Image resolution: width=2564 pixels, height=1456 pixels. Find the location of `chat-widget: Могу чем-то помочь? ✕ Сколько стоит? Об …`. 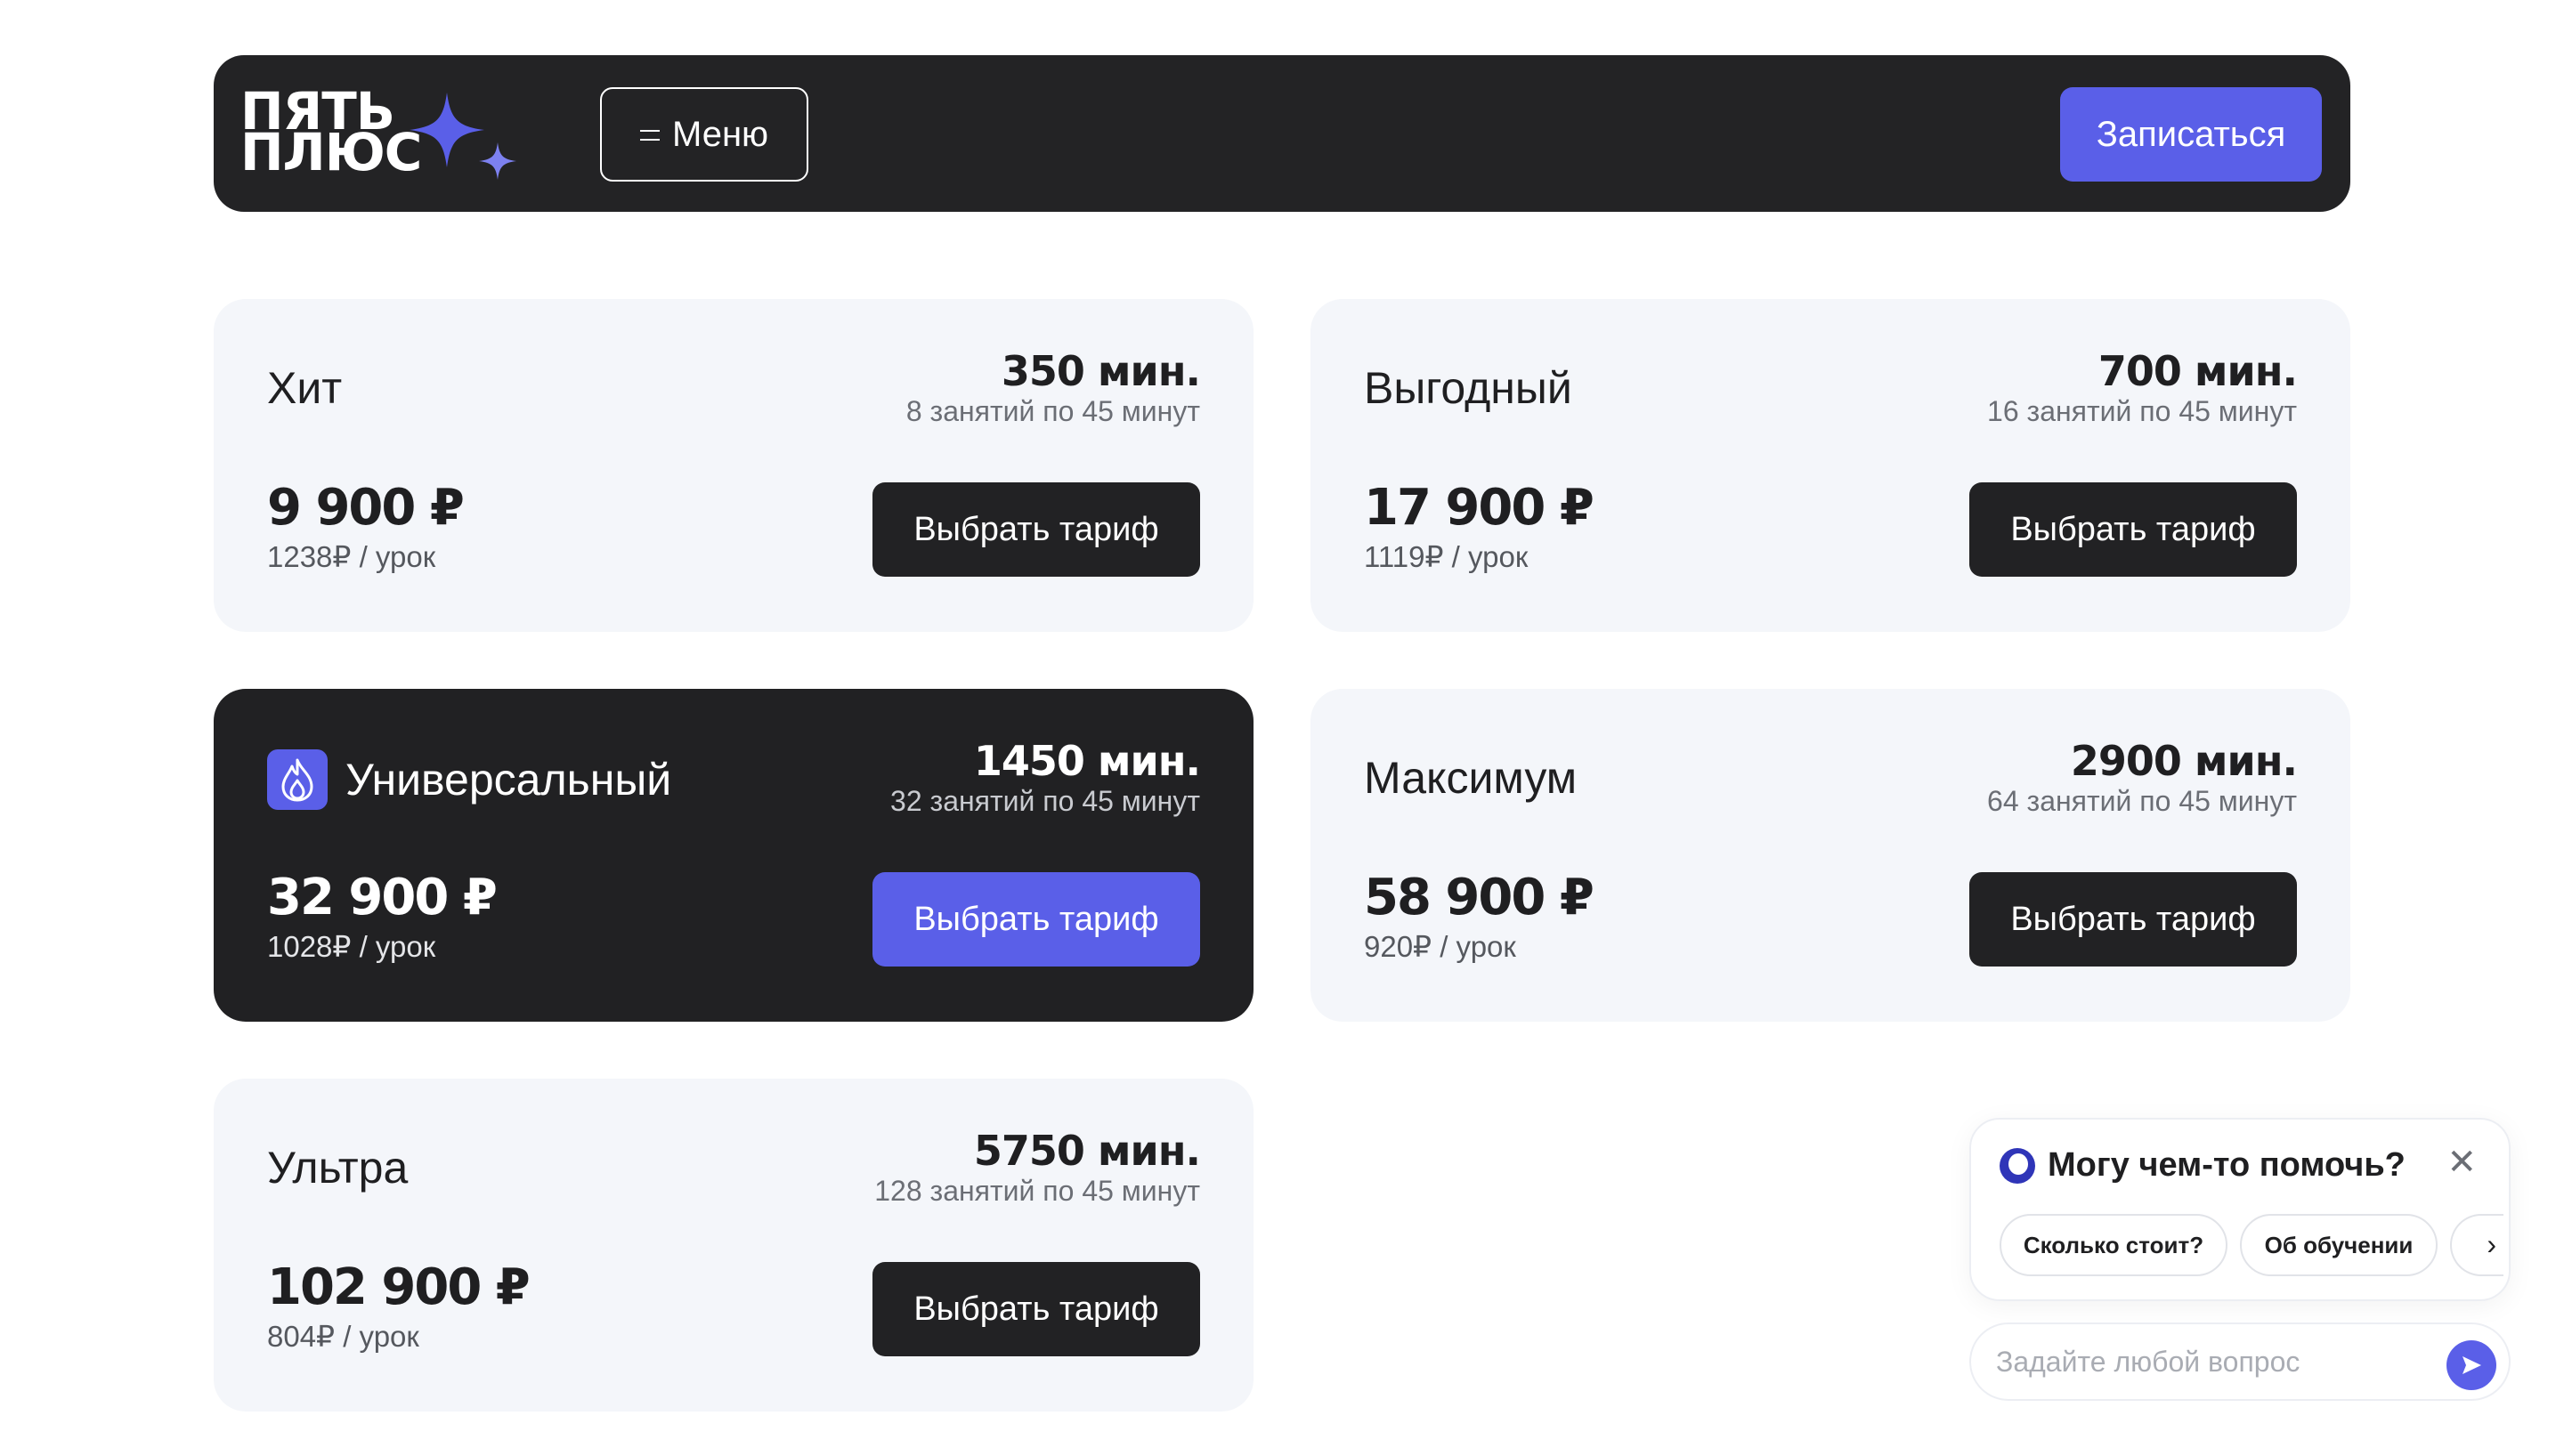

chat-widget: Могу чем-то помочь? ✕ Сколько стоит? Об … is located at coordinates (2240, 1209).